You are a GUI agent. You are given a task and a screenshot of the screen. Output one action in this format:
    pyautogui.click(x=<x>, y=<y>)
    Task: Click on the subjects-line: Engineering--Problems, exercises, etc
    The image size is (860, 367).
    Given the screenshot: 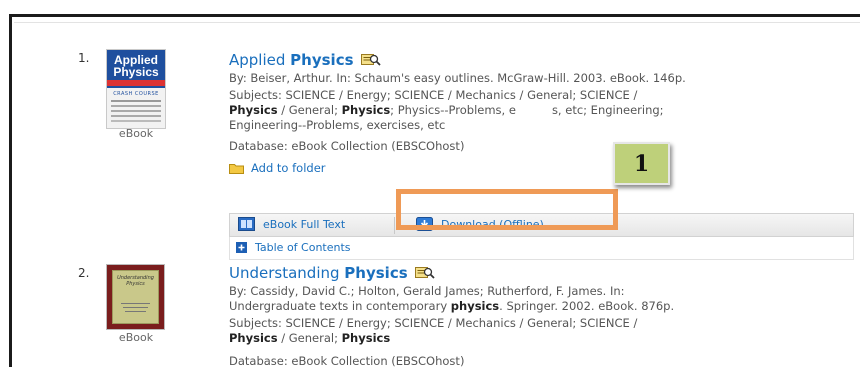 What is the action you would take?
    pyautogui.click(x=337, y=125)
    